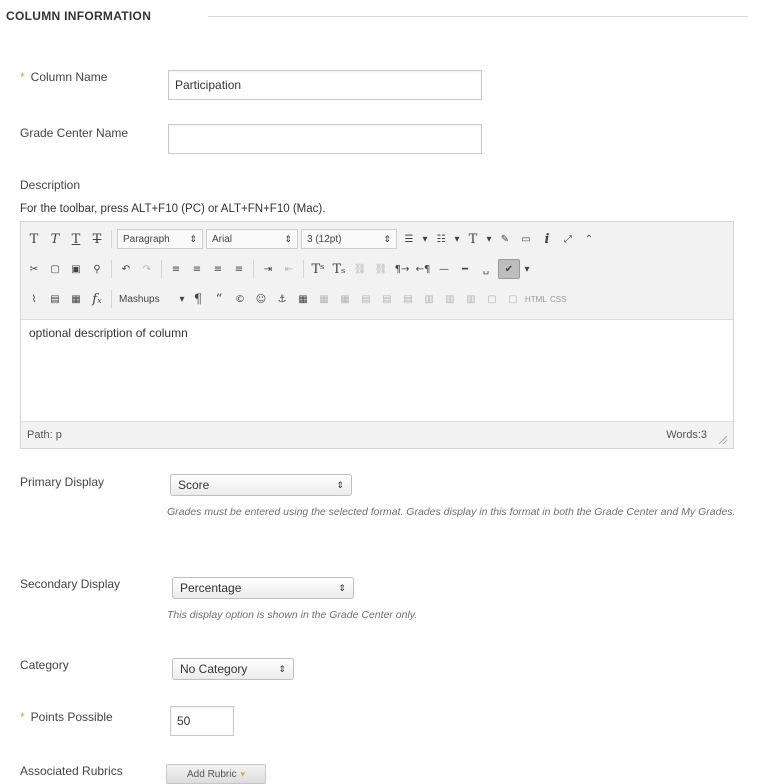 This screenshot has width=764, height=784. What do you see at coordinates (261, 299) in the screenshot?
I see `emoticon-icon: ☺` at bounding box center [261, 299].